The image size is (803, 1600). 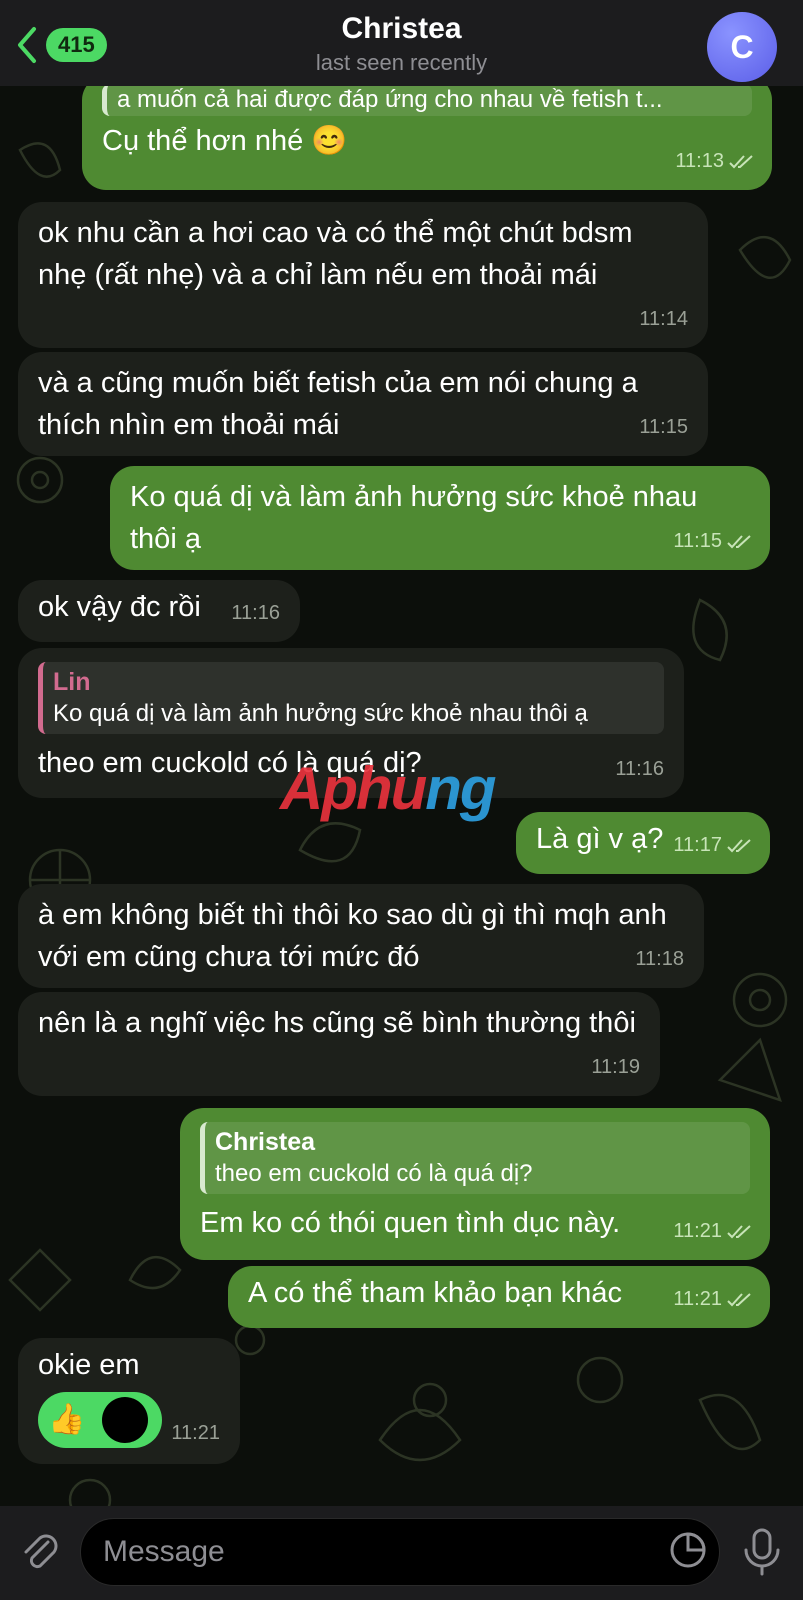 I want to click on message-text: okie em, so click(x=89, y=1365).